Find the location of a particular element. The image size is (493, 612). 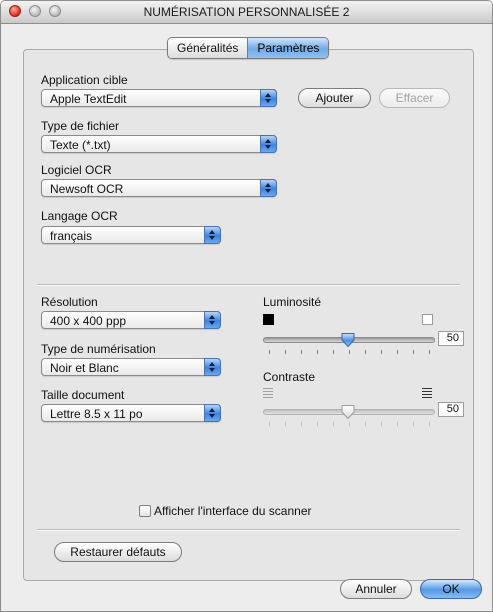

file-type-label: Type de fichier is located at coordinates (80, 126).